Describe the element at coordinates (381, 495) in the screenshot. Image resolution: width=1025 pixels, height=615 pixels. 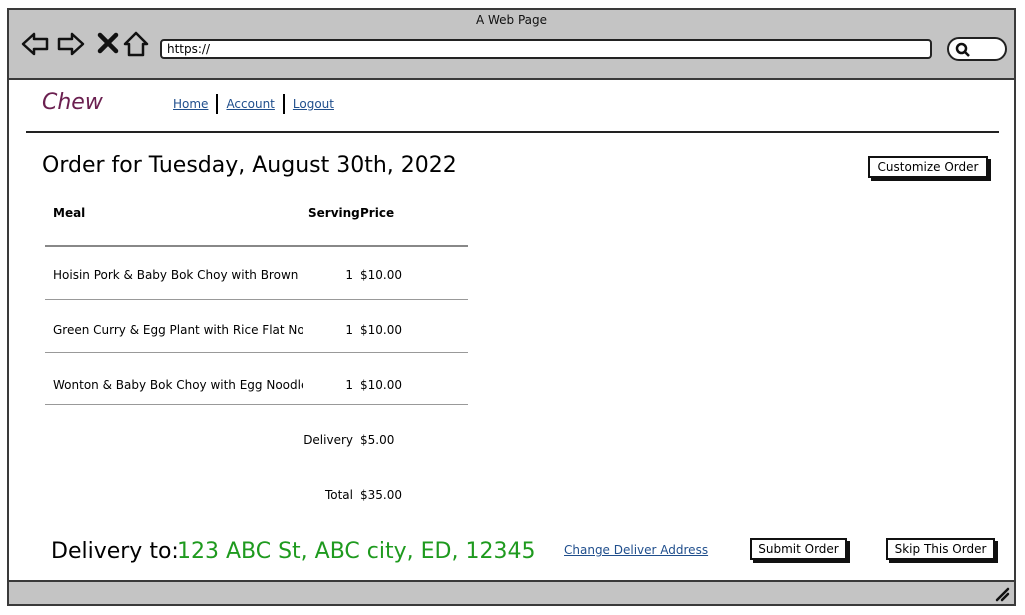
I see `total-value: $35.00` at that location.